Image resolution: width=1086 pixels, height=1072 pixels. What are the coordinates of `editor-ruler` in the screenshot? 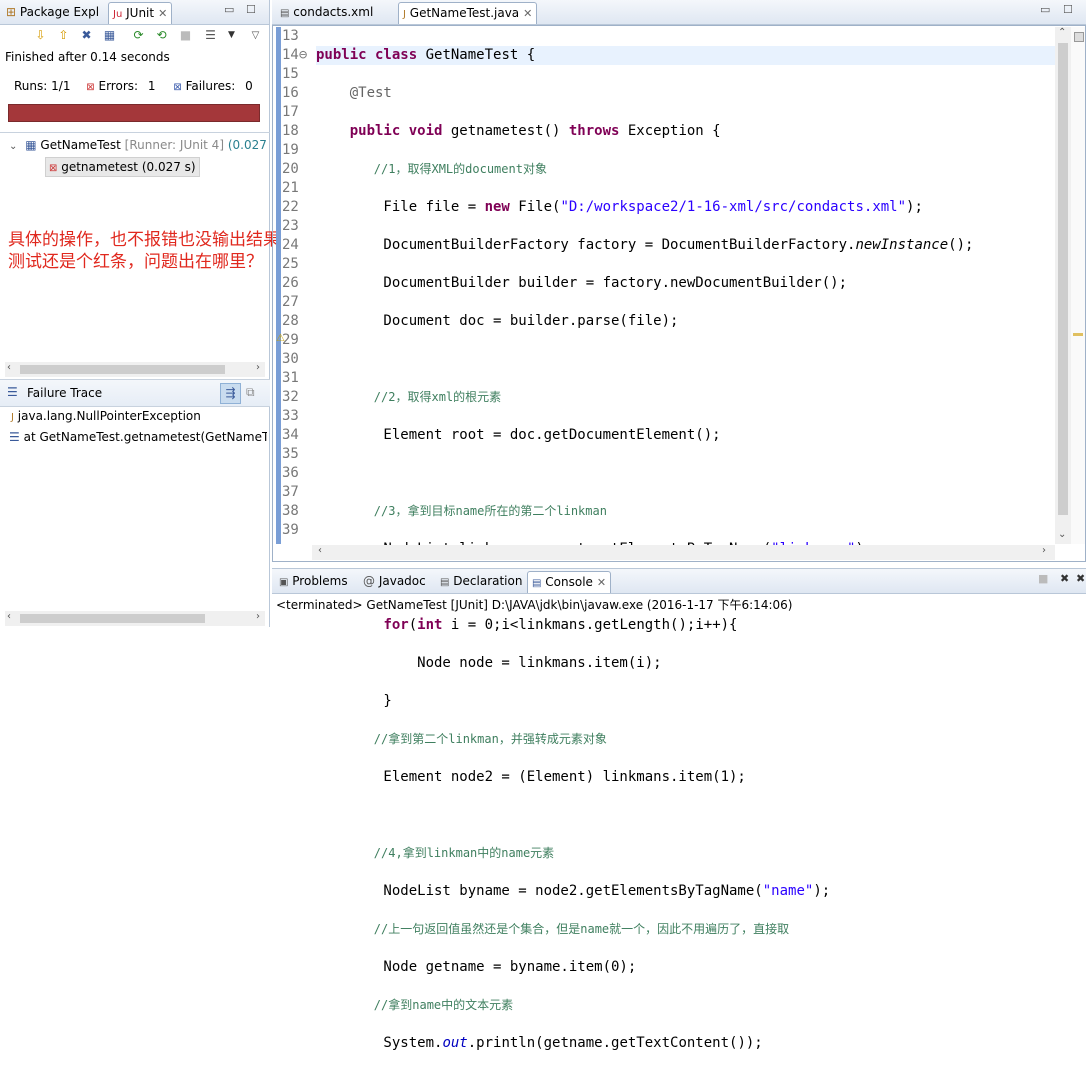 It's located at (278, 285).